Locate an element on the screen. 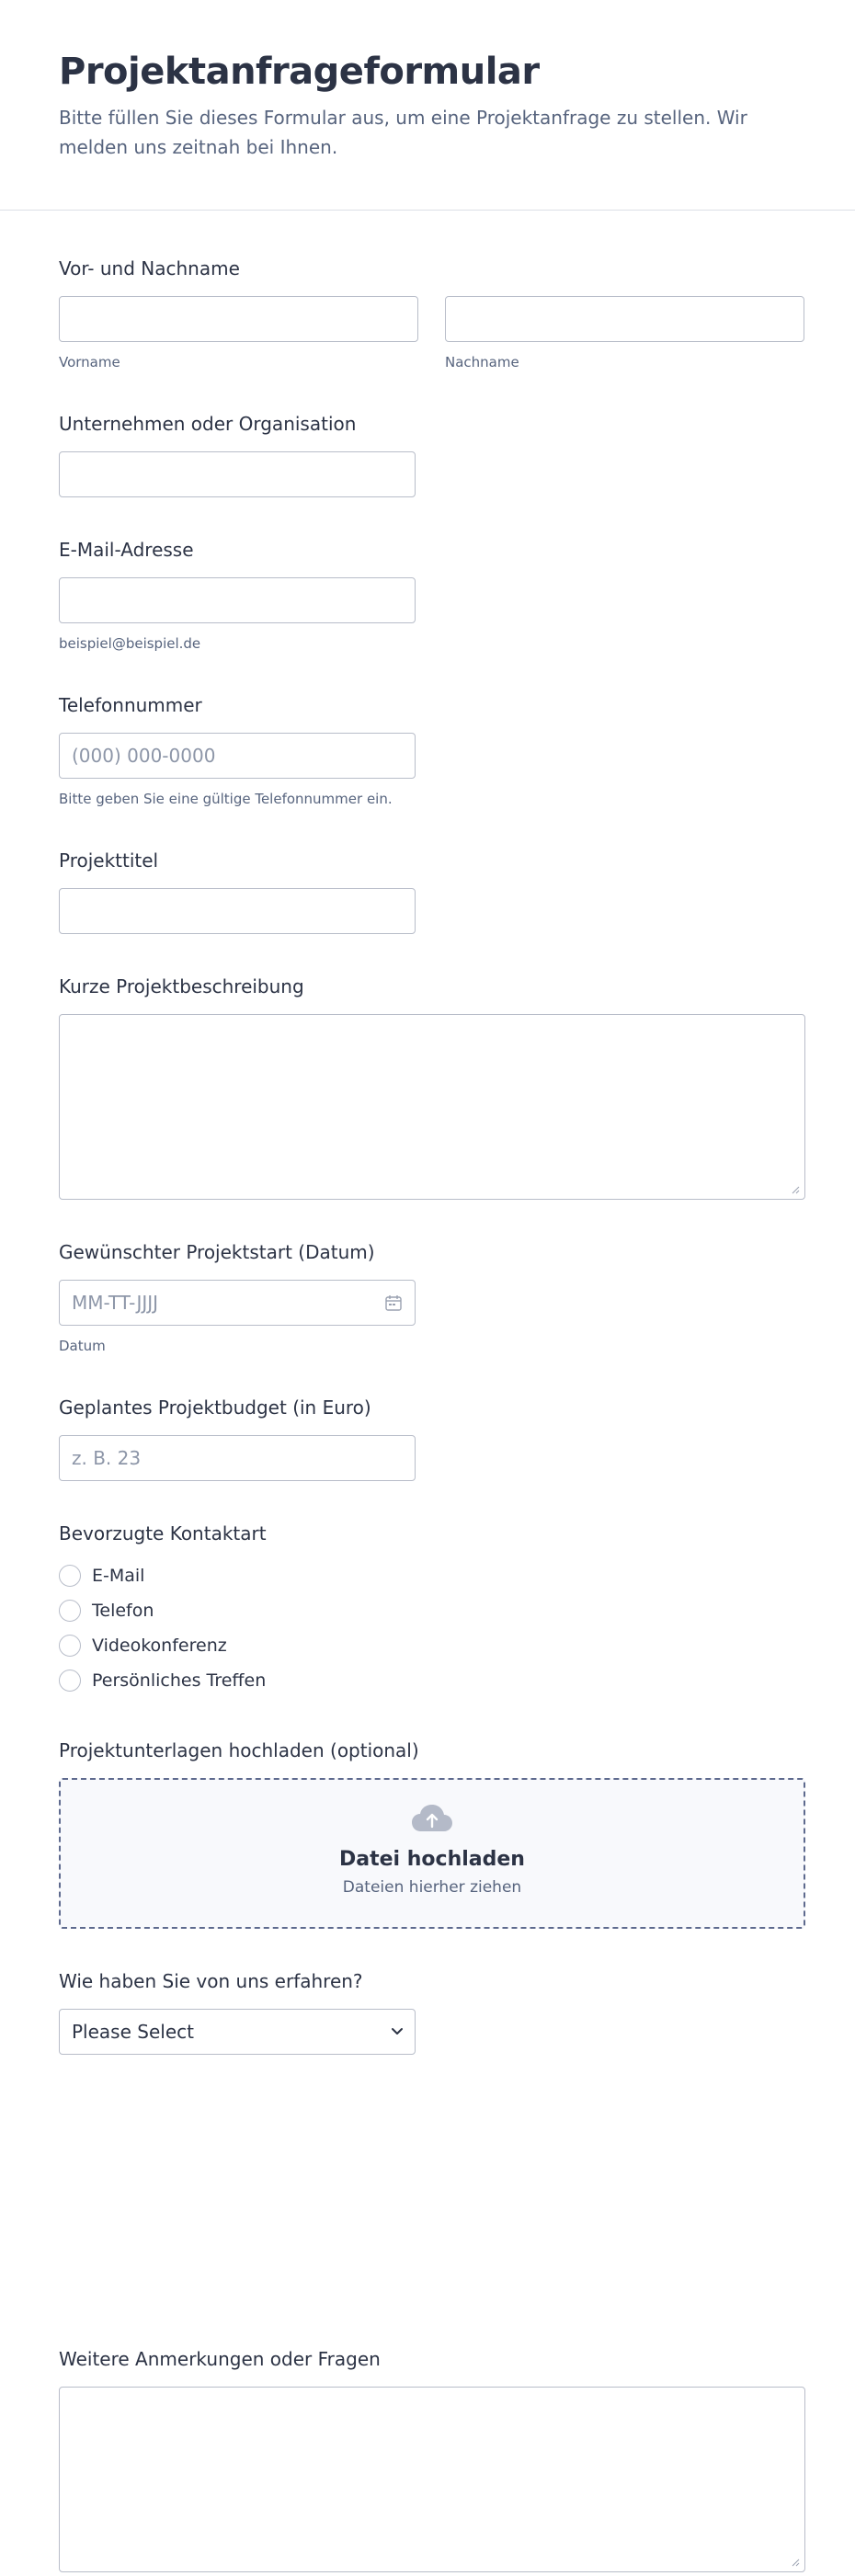 The height and width of the screenshot is (2576, 855). project-title-input is located at coordinates (238, 911).